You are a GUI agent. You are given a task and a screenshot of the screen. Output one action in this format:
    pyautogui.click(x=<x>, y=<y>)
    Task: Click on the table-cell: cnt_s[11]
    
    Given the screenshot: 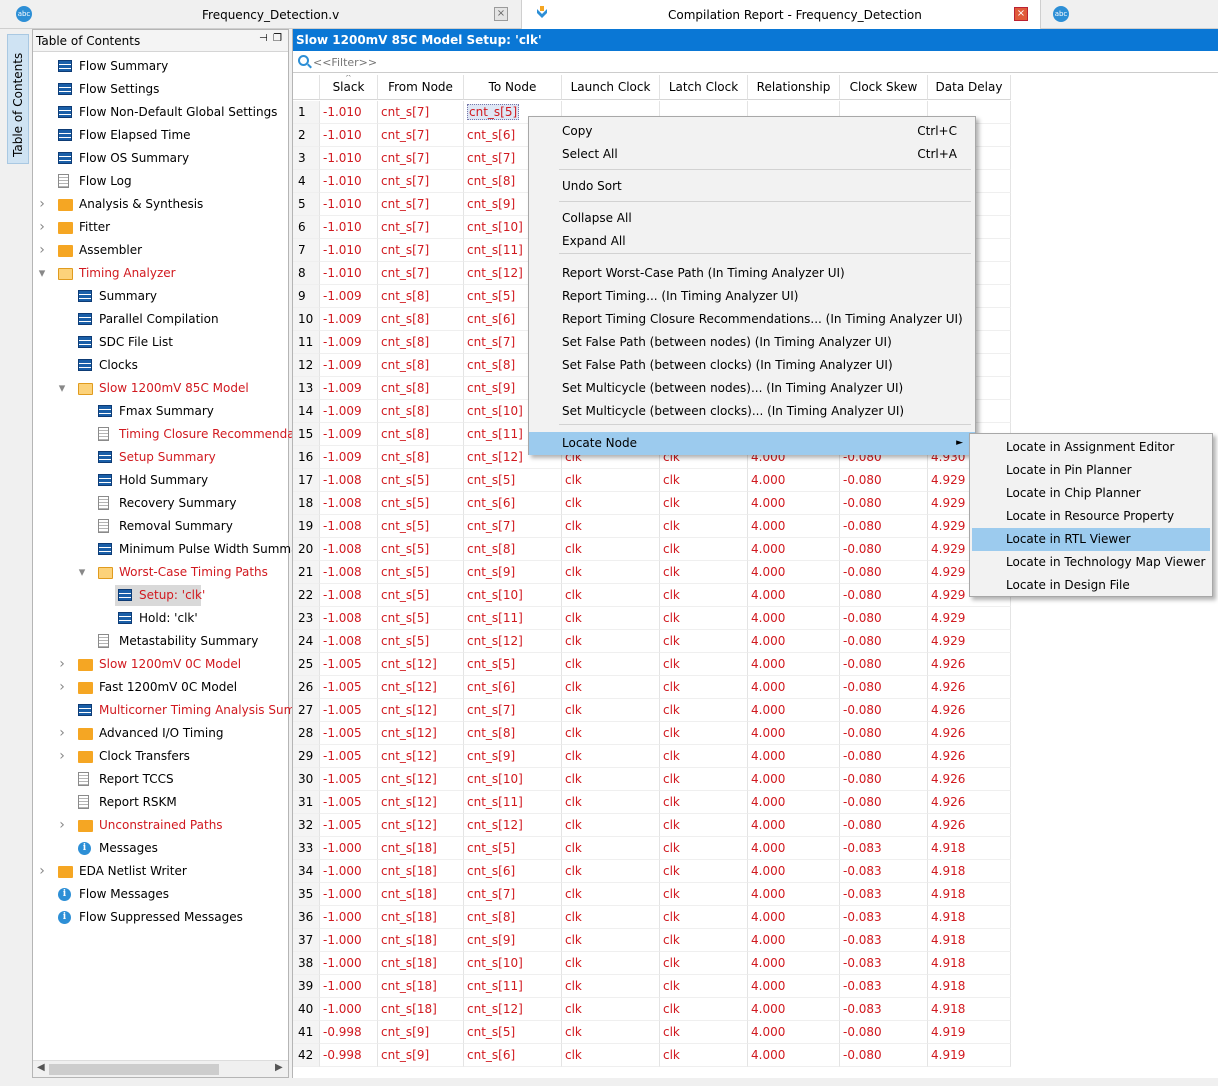 What is the action you would take?
    pyautogui.click(x=513, y=618)
    